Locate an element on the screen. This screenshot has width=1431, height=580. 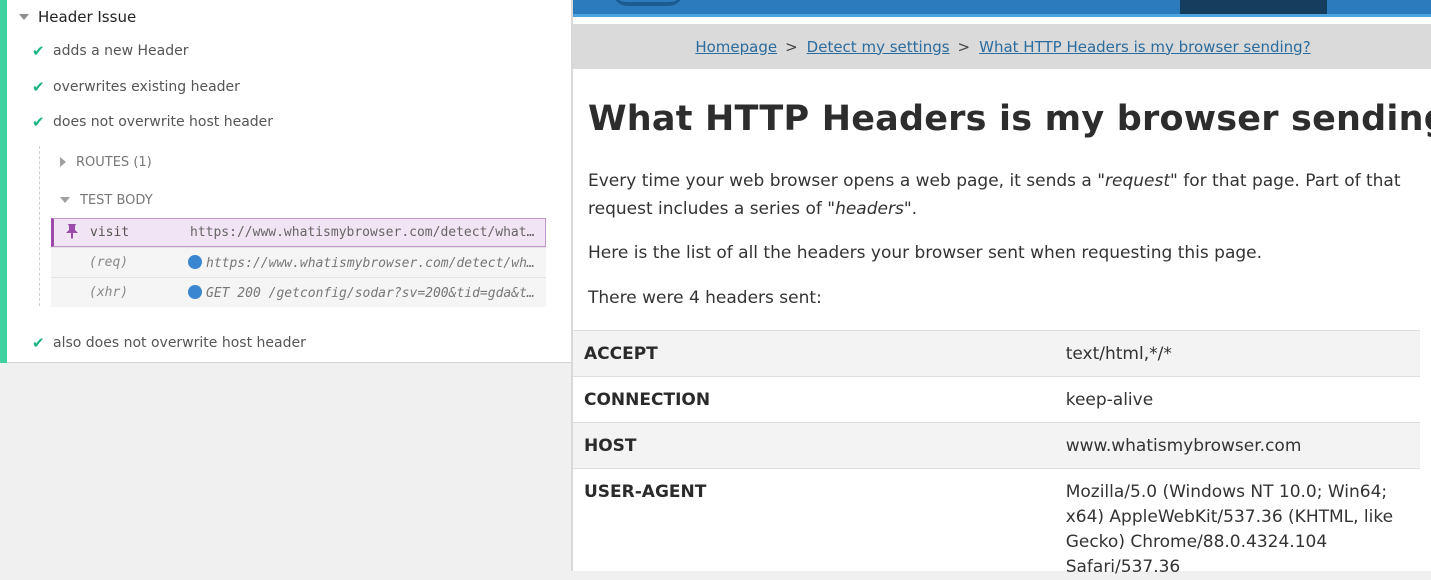
header-nav-block is located at coordinates (1253, 7).